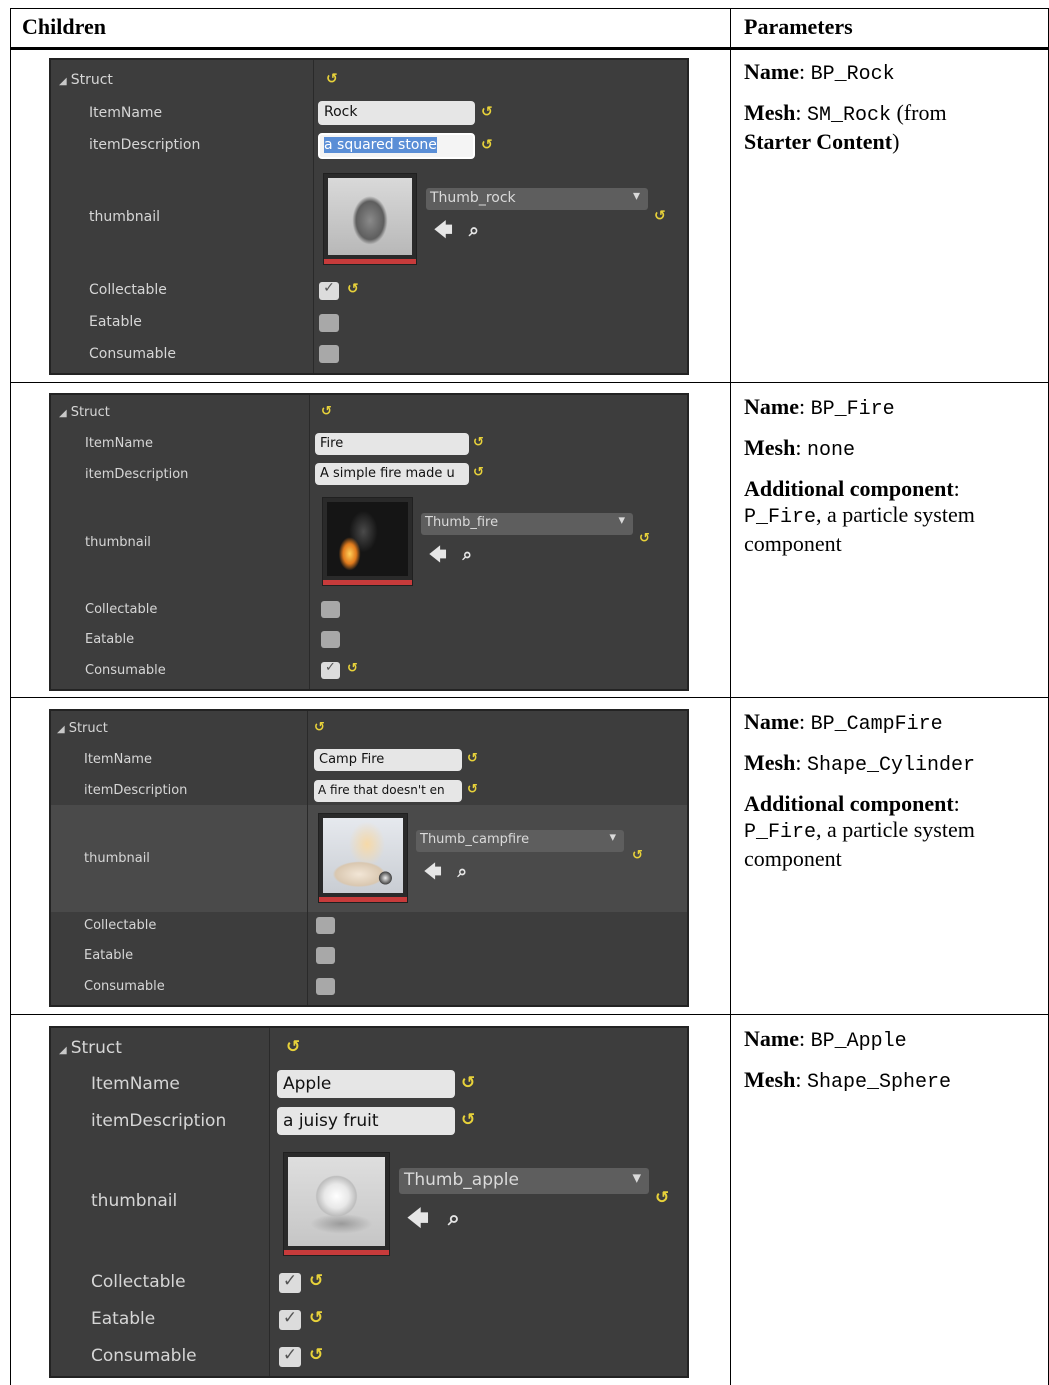  Describe the element at coordinates (392, 444) in the screenshot. I see `item-name-field: Fire` at that location.